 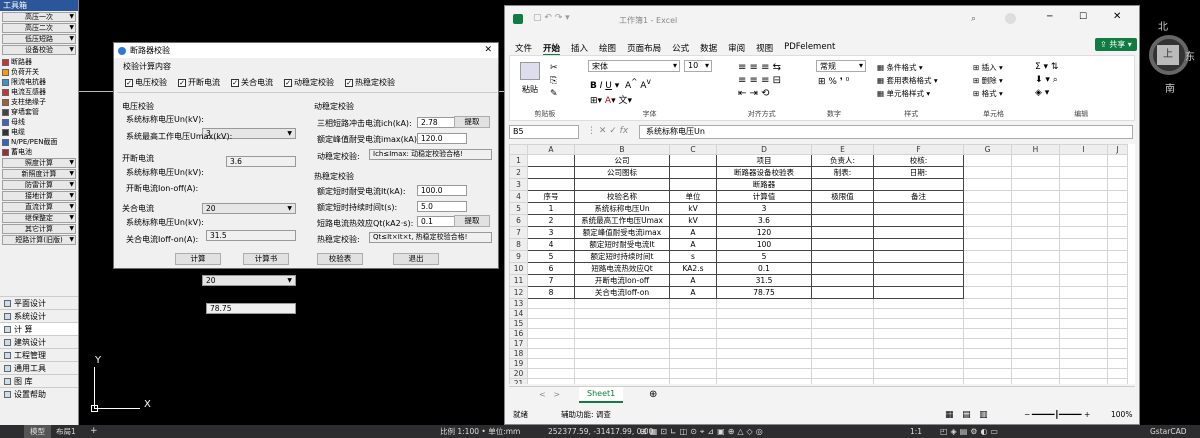 I want to click on row-header: 8, so click(x=518, y=244).